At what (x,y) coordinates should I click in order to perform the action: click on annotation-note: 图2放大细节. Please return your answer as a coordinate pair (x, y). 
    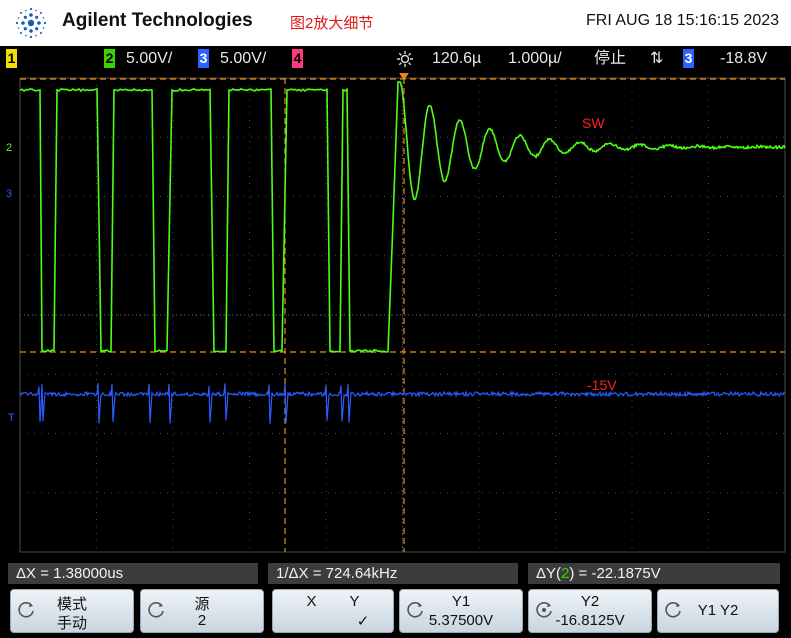
    Looking at the image, I should click on (331, 22).